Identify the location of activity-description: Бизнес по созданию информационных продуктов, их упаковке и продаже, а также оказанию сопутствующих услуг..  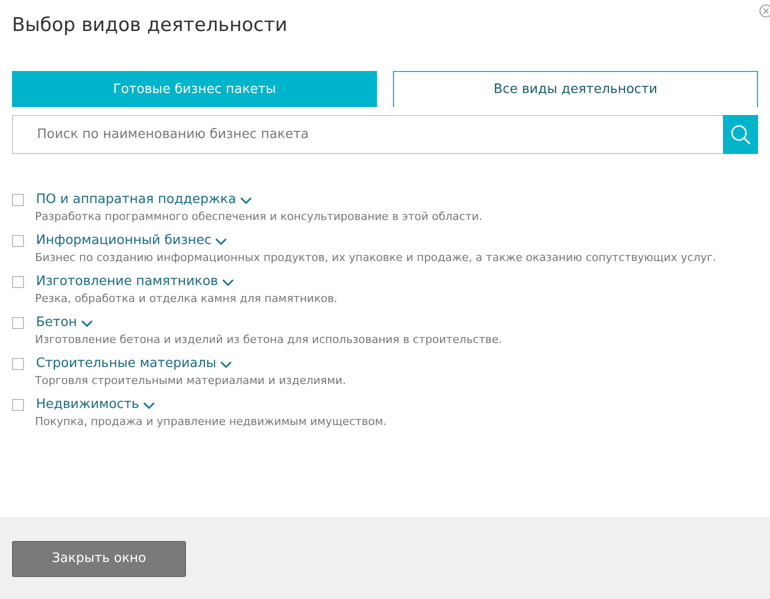
(376, 257).